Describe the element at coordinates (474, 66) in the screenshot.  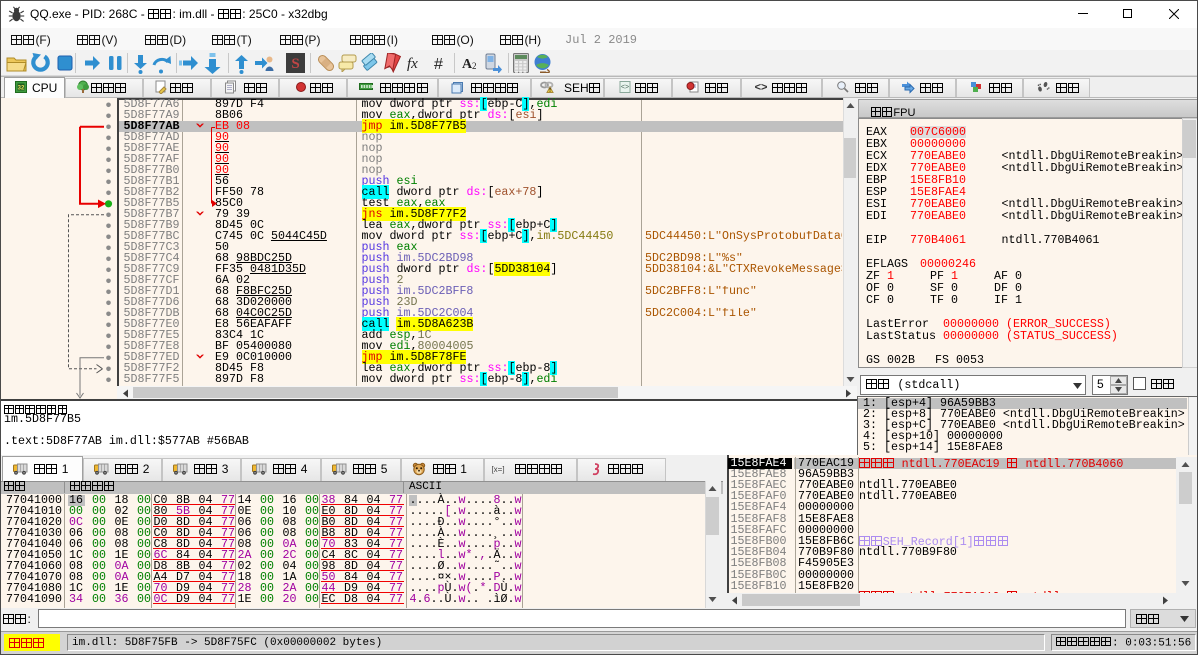
I see `svg-text: 2` at that location.